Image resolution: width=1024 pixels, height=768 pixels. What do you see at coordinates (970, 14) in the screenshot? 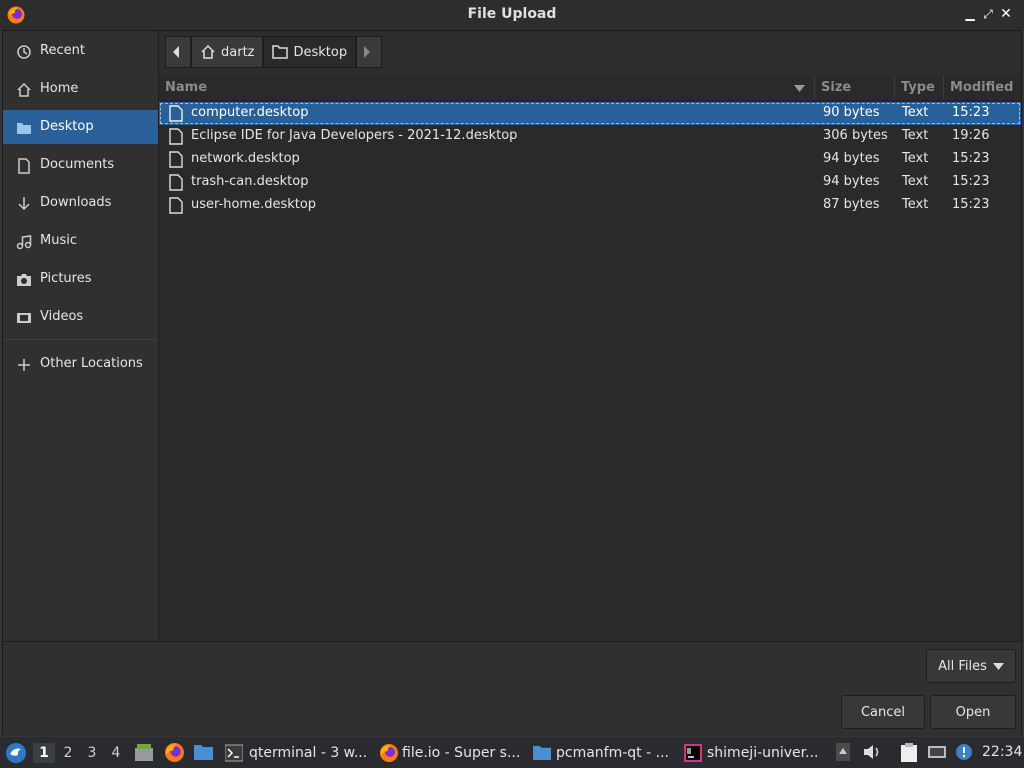
I see `minimize-icon: ▁` at bounding box center [970, 14].